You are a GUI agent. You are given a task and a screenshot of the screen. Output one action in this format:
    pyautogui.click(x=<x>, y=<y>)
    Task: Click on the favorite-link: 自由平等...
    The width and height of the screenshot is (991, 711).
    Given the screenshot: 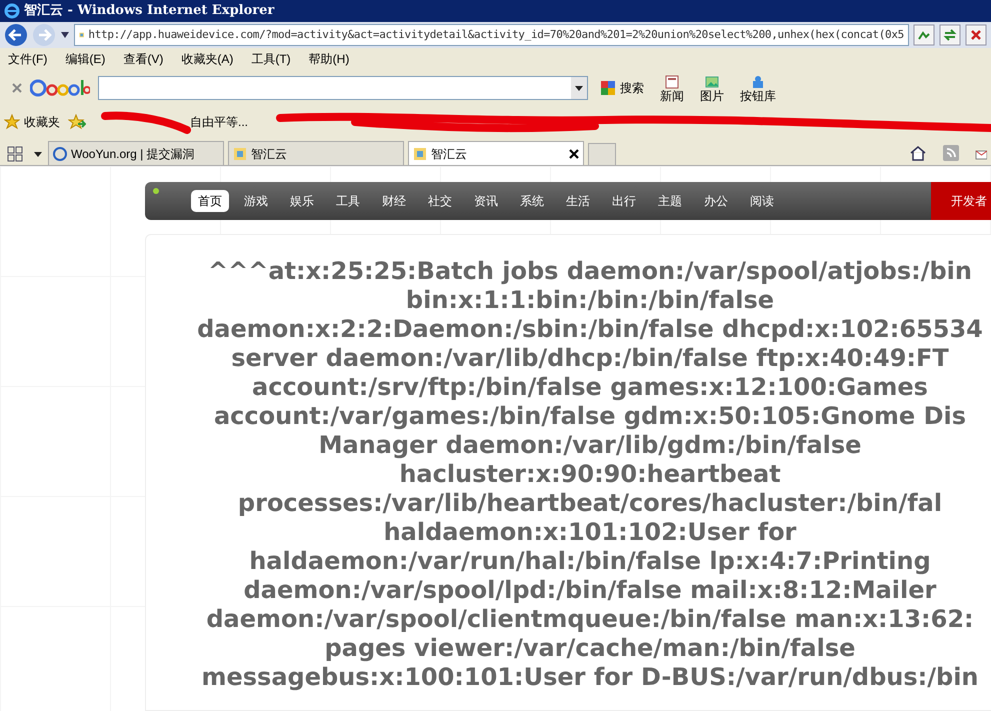 What is the action you would take?
    pyautogui.click(x=219, y=122)
    